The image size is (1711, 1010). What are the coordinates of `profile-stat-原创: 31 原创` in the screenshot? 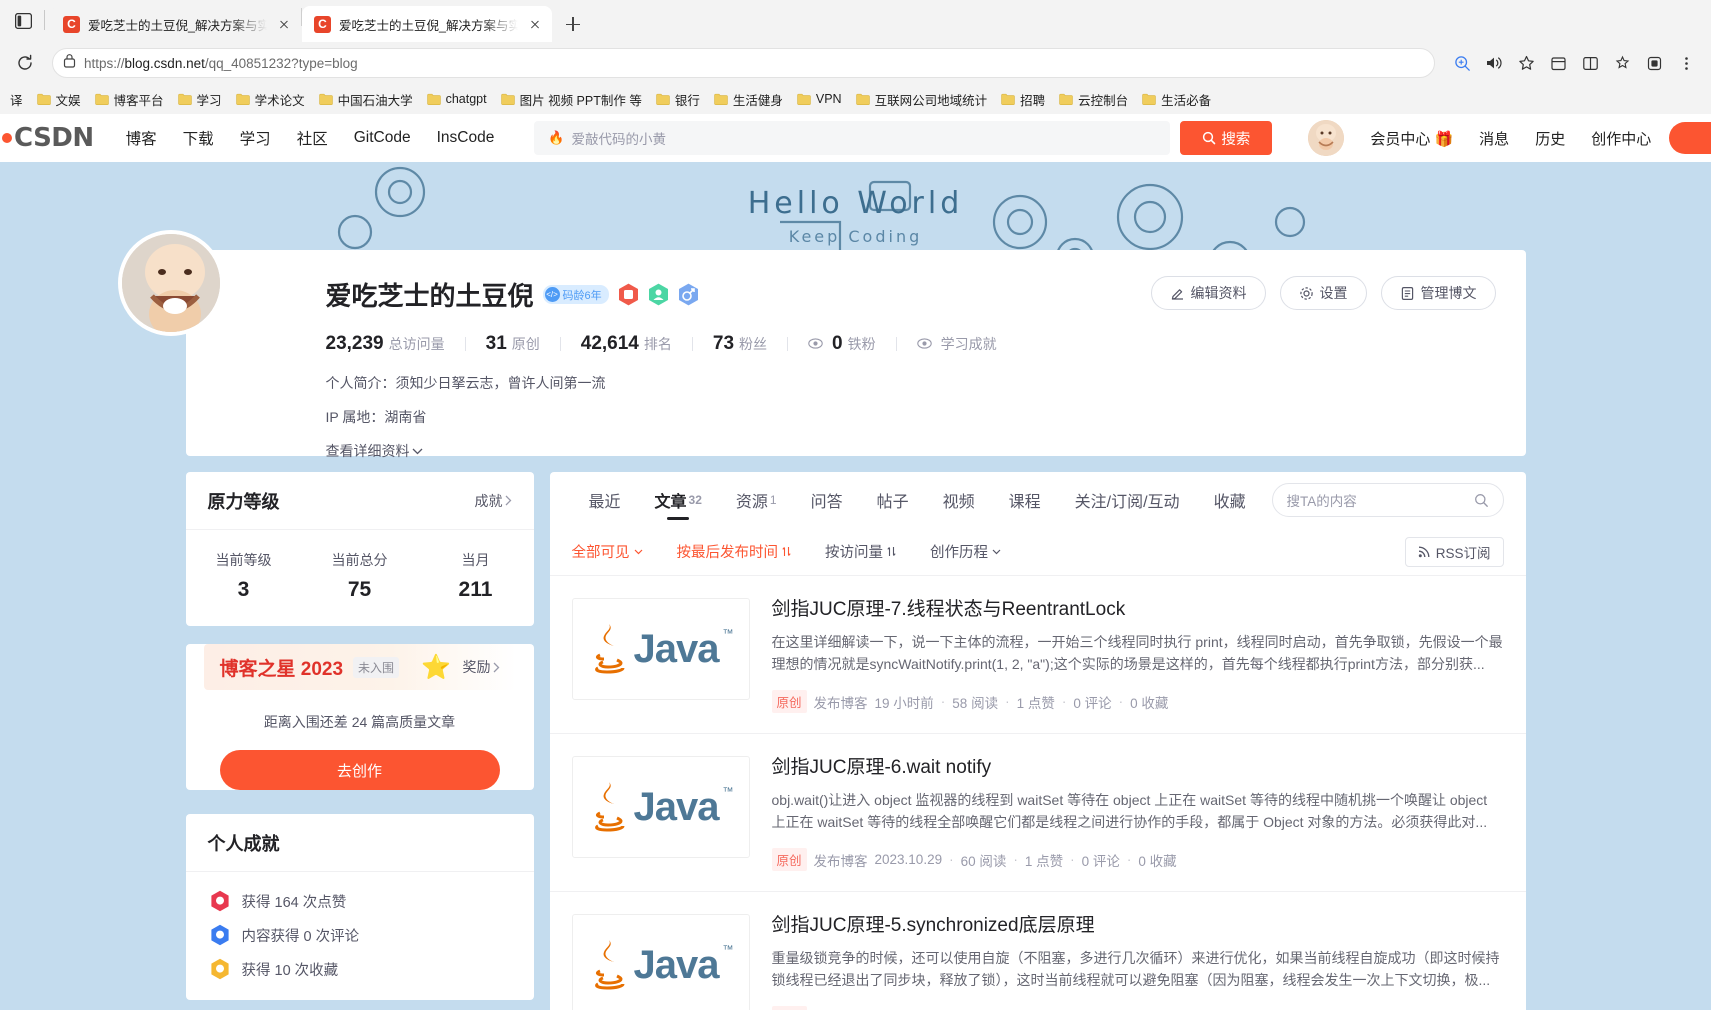 It's located at (513, 344).